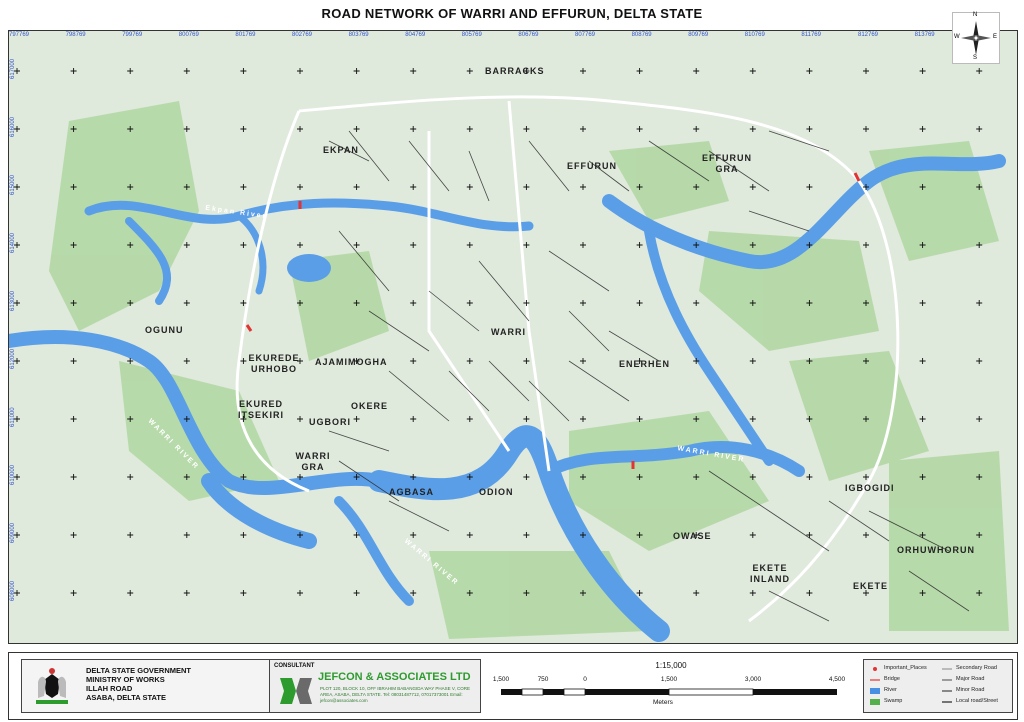  Describe the element at coordinates (770, 573) in the screenshot. I see `place-ekete-inland: EKETE INLAND` at that location.